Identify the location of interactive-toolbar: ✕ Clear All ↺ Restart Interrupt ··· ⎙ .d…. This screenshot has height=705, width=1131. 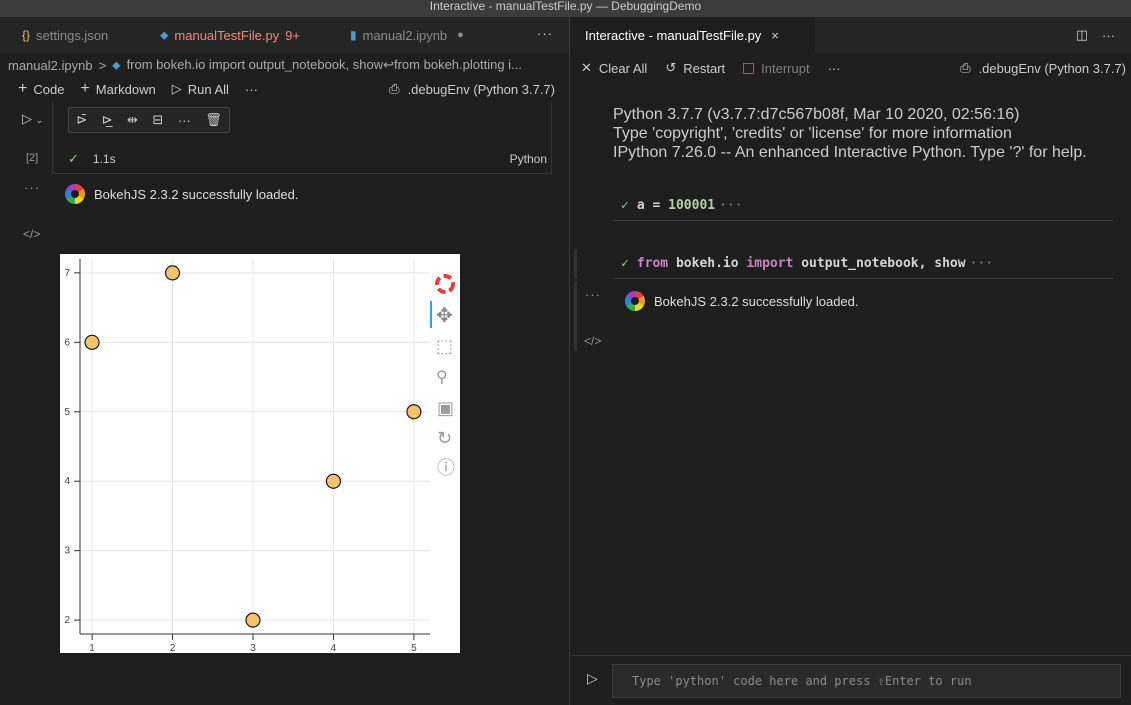
(853, 68).